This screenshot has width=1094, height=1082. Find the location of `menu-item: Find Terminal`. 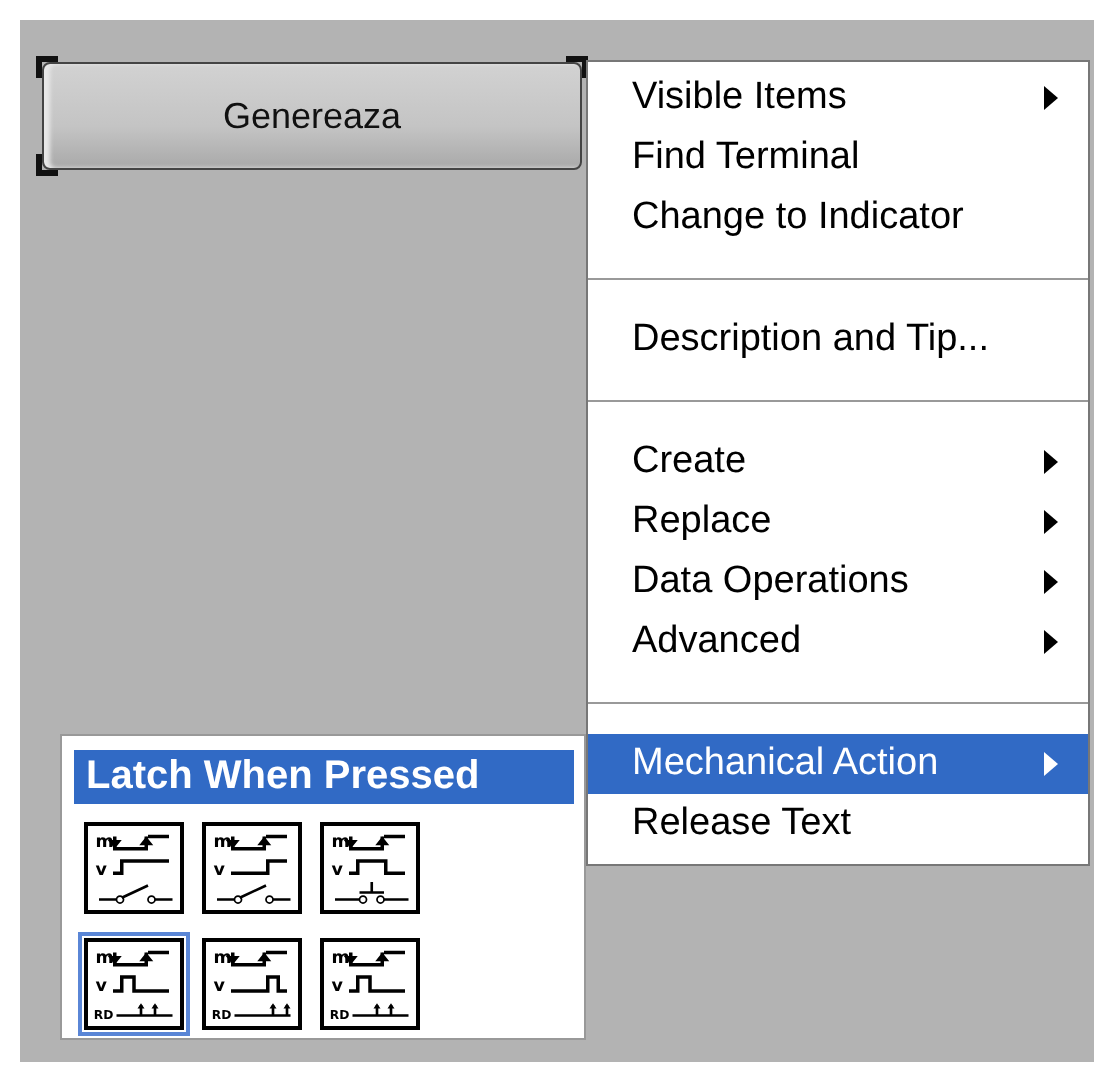

menu-item: Find Terminal is located at coordinates (838, 158).